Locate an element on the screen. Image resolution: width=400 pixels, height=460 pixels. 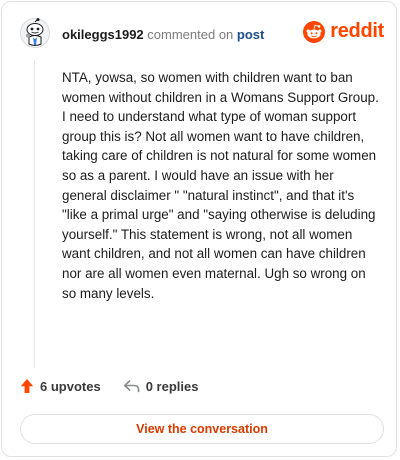
reply-count: 0 replies is located at coordinates (172, 386).